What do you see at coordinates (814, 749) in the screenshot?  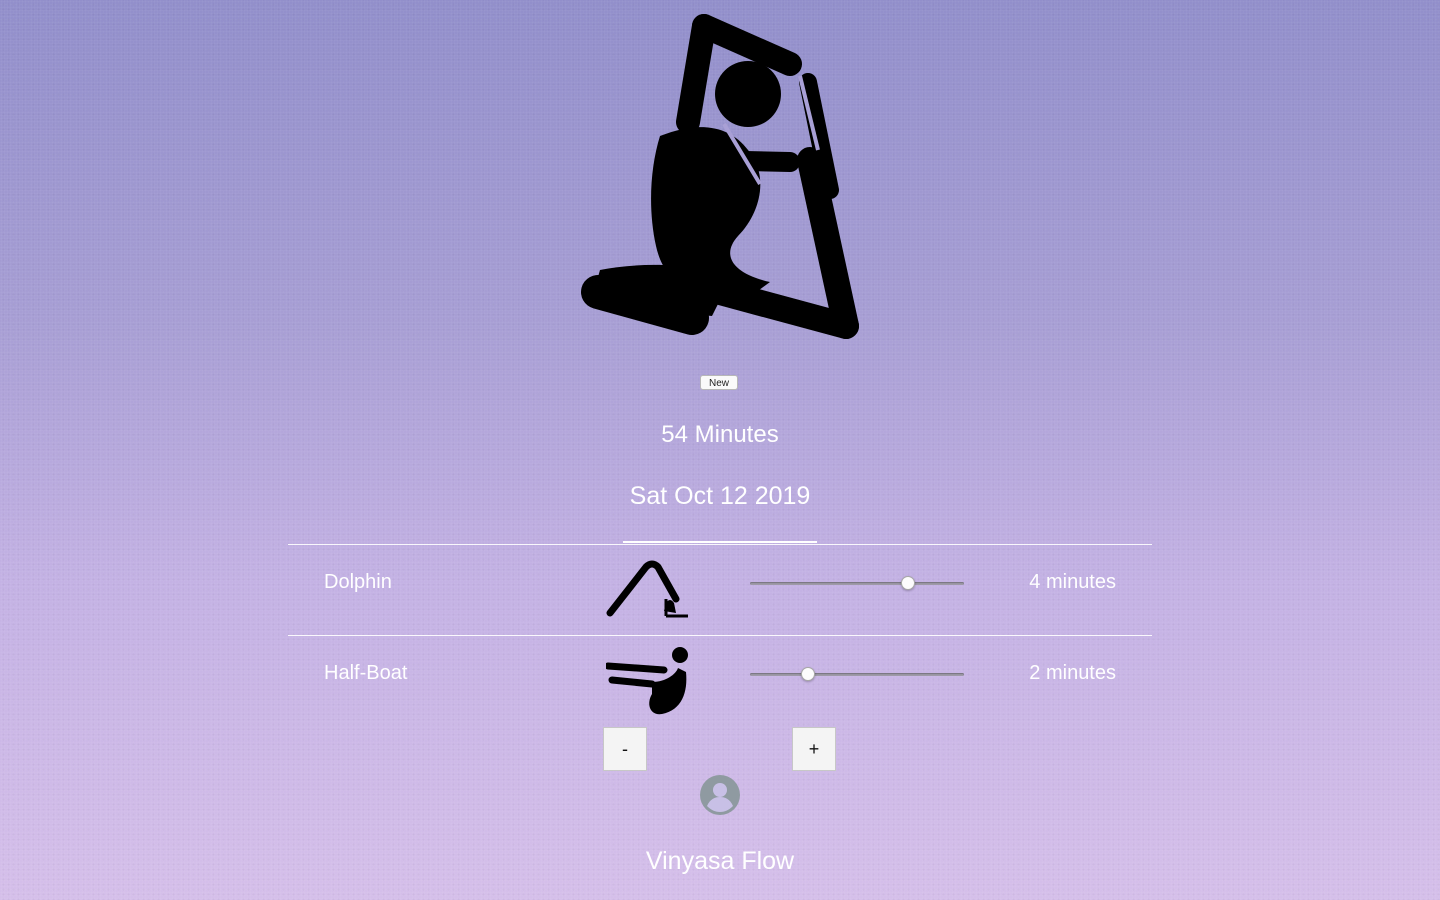 I see `add-pose-button: +` at bounding box center [814, 749].